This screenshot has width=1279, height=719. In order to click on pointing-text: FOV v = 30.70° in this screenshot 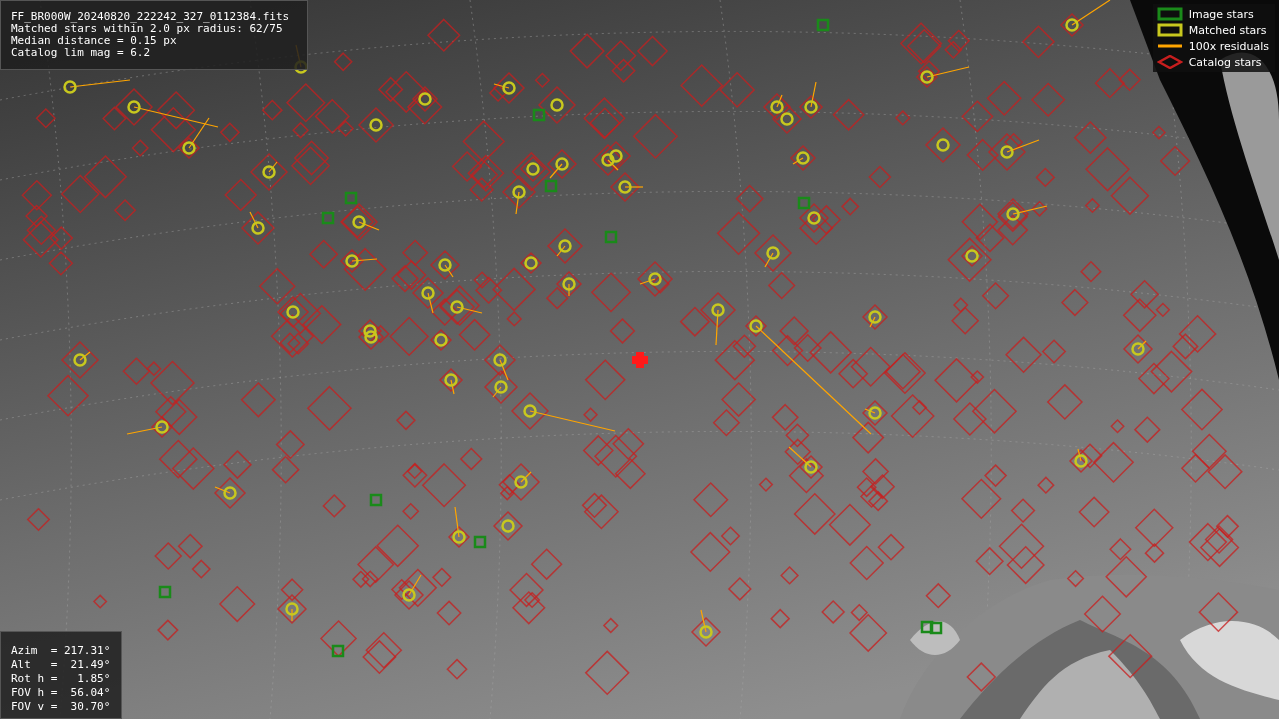, I will do `click(61, 707)`.